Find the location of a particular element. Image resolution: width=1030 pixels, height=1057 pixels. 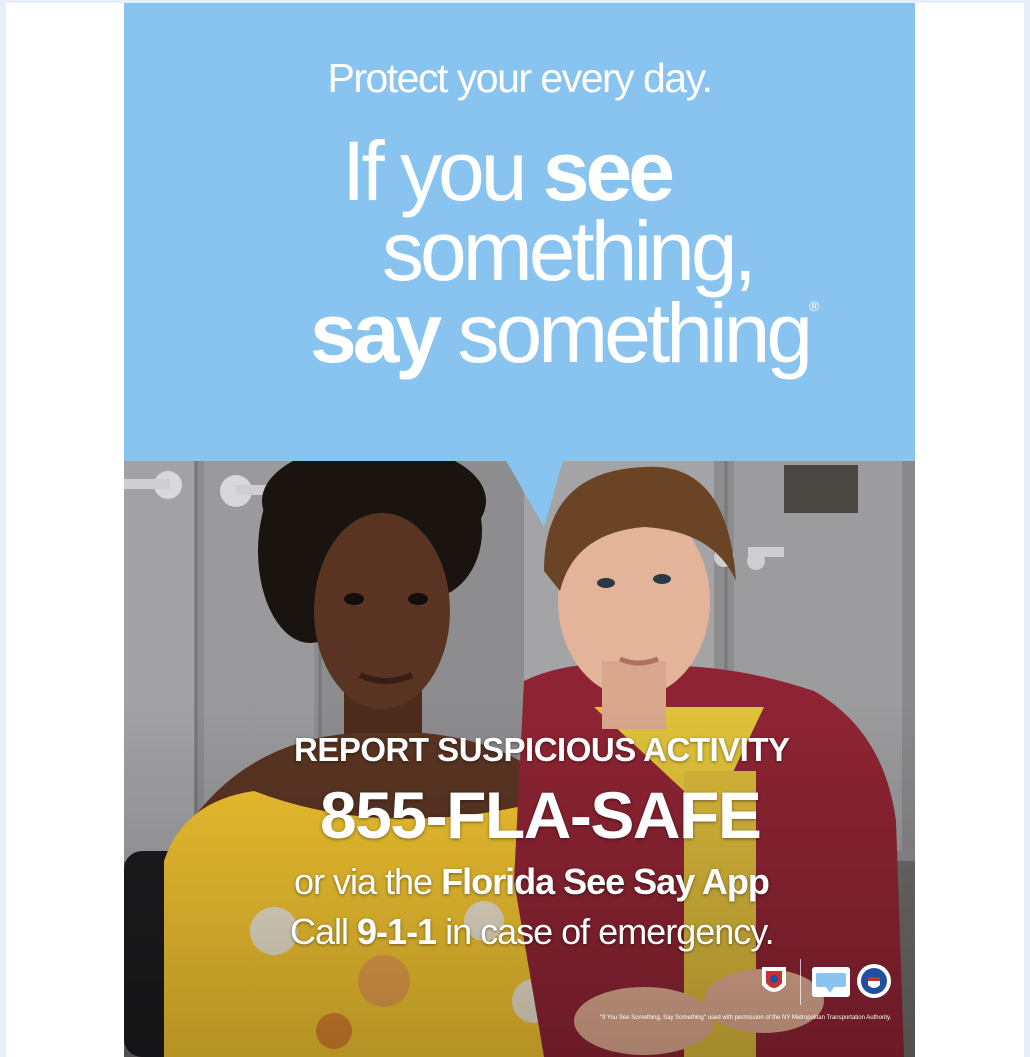

headline-line-2: something, is located at coordinates (569, 251).